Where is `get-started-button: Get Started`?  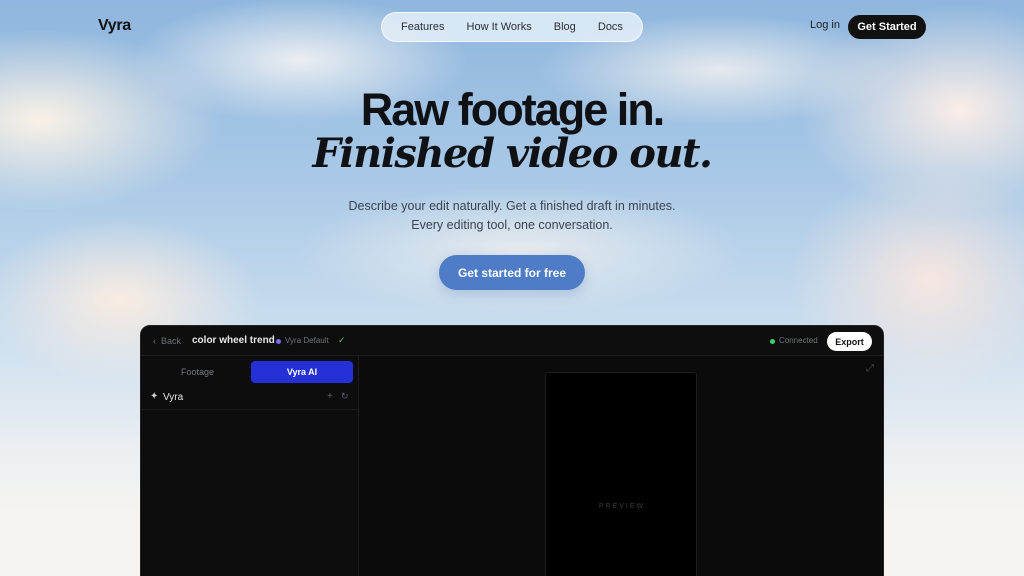 get-started-button: Get Started is located at coordinates (887, 27).